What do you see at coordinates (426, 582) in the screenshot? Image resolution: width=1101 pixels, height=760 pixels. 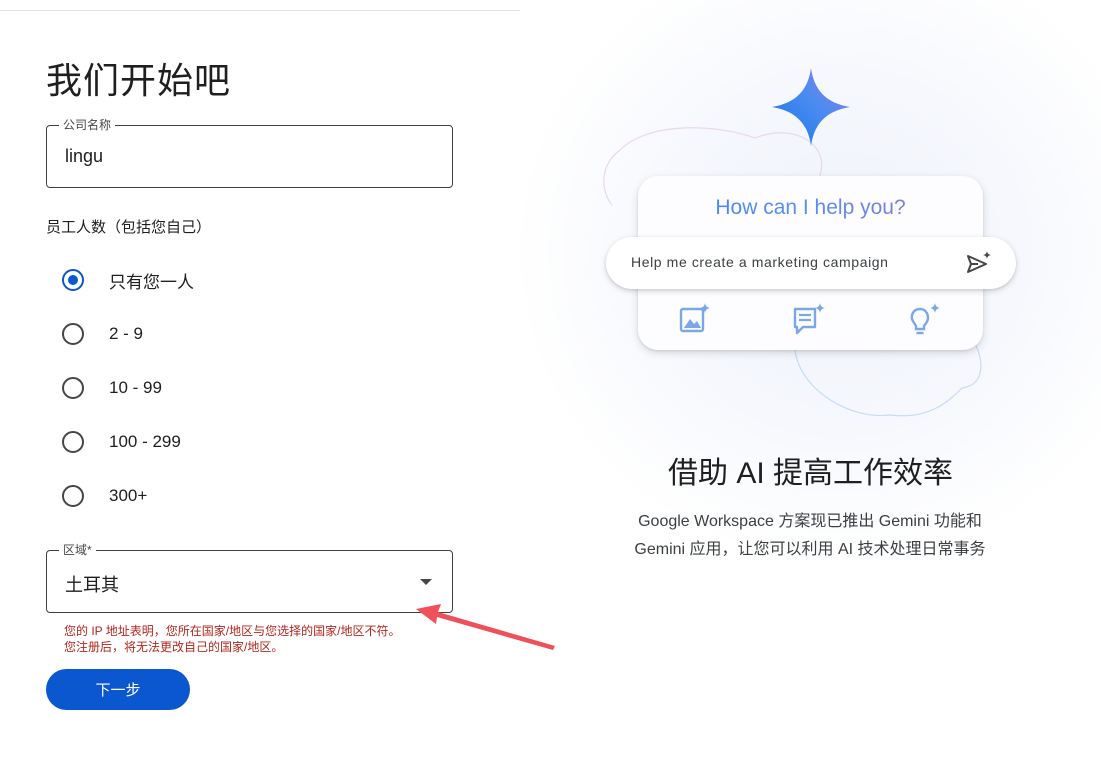 I see `dropdown-arrow-icon` at bounding box center [426, 582].